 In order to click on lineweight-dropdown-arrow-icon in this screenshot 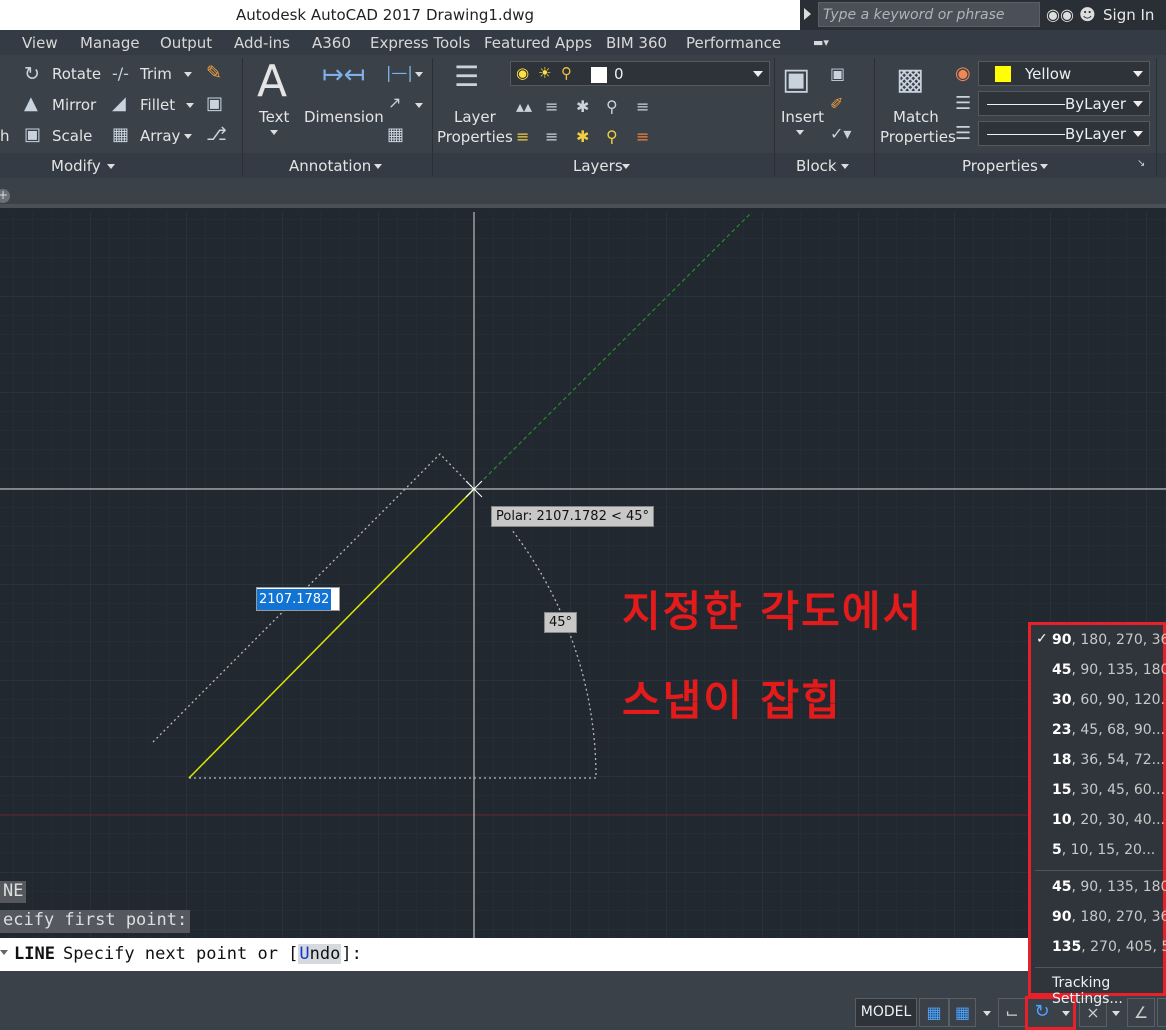, I will do `click(1138, 134)`.